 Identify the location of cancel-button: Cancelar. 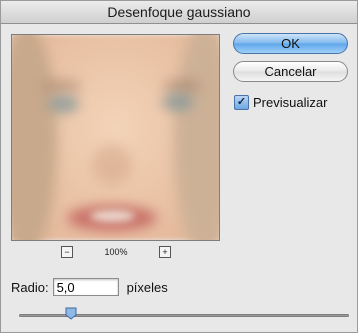
(290, 71).